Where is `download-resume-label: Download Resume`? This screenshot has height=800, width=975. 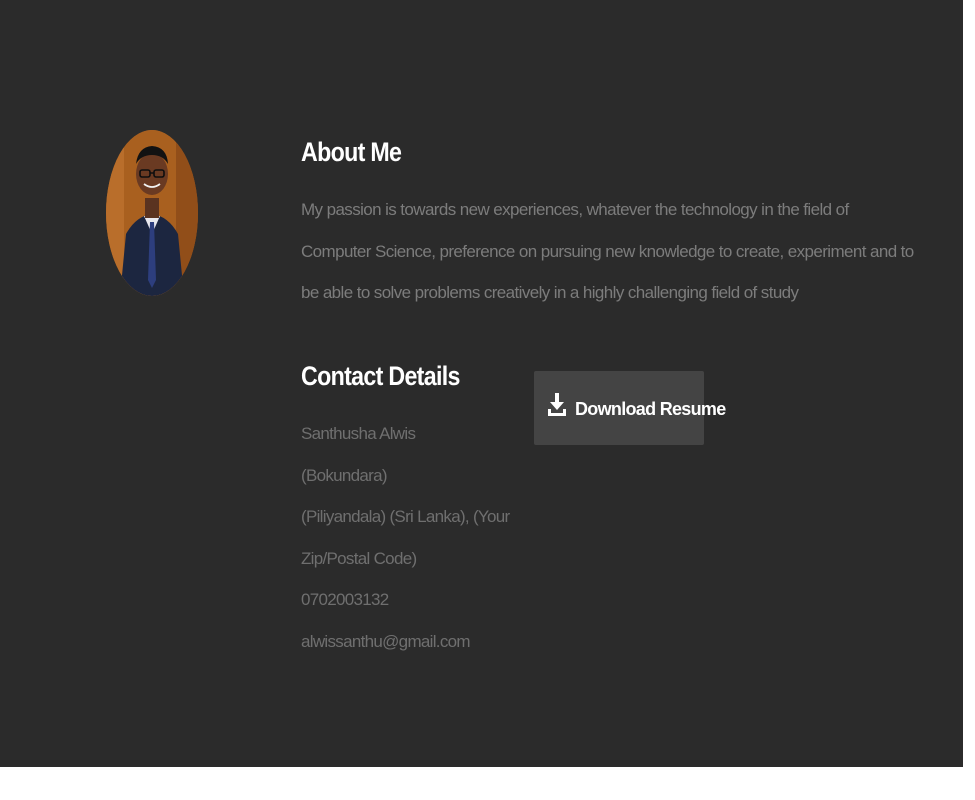
download-resume-label: Download Resume is located at coordinates (650, 409).